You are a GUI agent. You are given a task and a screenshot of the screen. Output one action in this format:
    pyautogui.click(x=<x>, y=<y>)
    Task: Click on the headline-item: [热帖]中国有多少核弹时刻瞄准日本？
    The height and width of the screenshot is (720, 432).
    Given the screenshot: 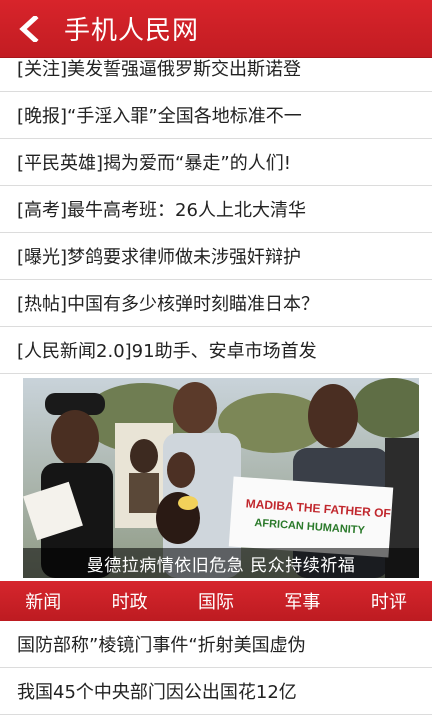 What is the action you would take?
    pyautogui.click(x=216, y=303)
    